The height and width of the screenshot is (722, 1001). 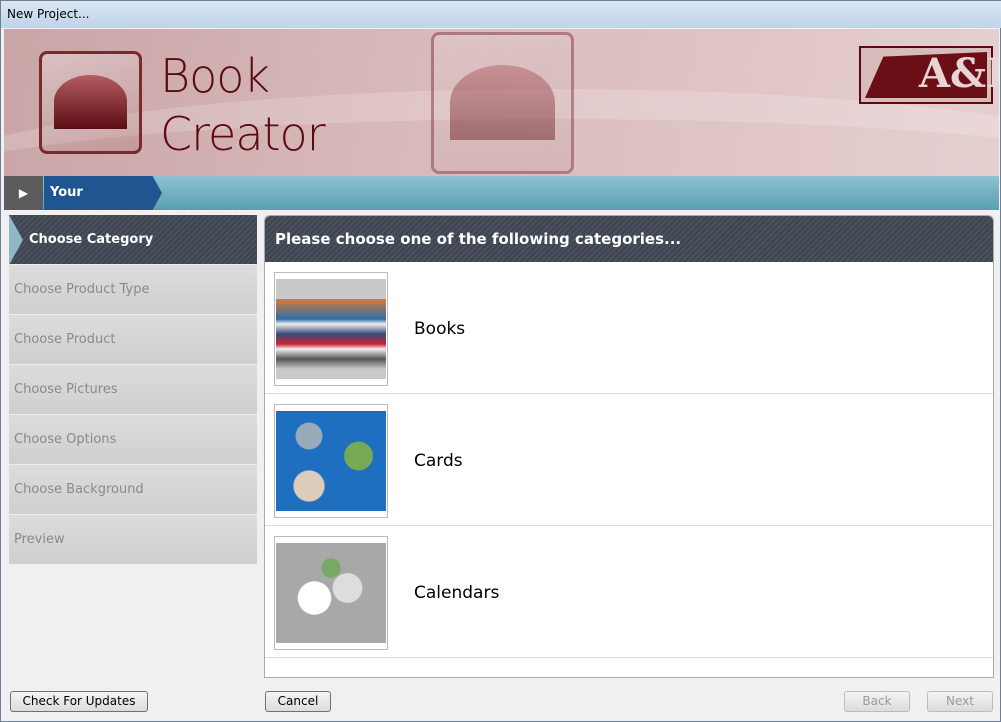 I want to click on category-cards: Cards, so click(x=629, y=460).